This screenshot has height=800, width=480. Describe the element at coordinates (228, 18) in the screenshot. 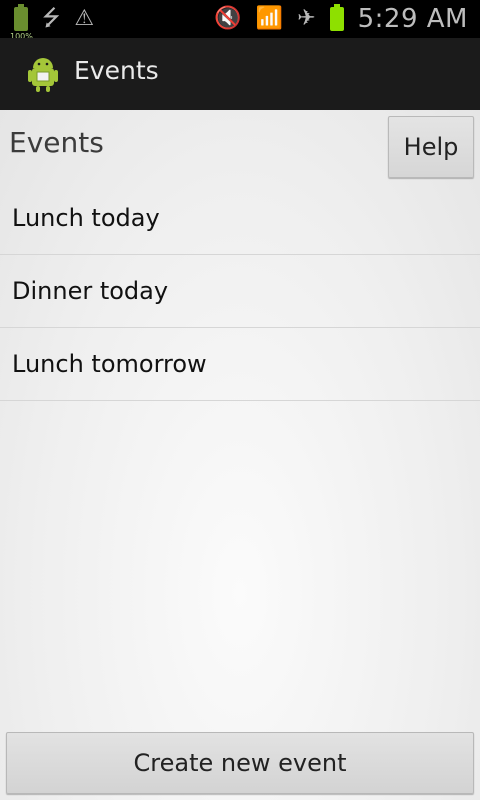

I see `mute-icon: 🔇` at that location.